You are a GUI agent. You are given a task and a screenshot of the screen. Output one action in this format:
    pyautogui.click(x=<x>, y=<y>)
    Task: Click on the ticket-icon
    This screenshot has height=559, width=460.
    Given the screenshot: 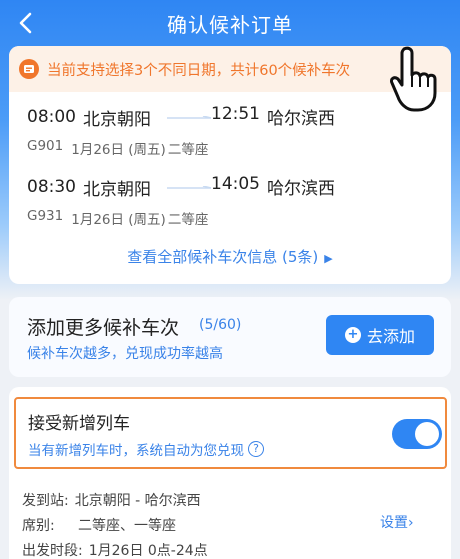 What is the action you would take?
    pyautogui.click(x=29, y=69)
    